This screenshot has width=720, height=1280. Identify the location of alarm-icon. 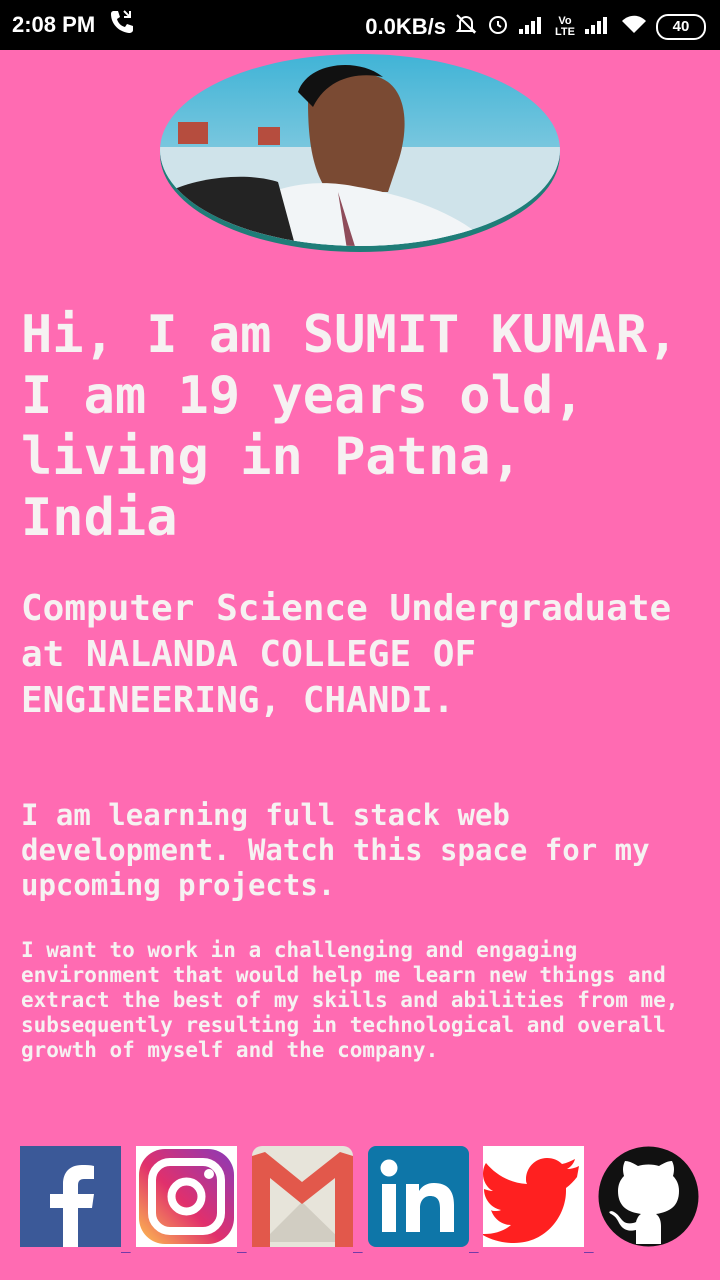
(498, 27).